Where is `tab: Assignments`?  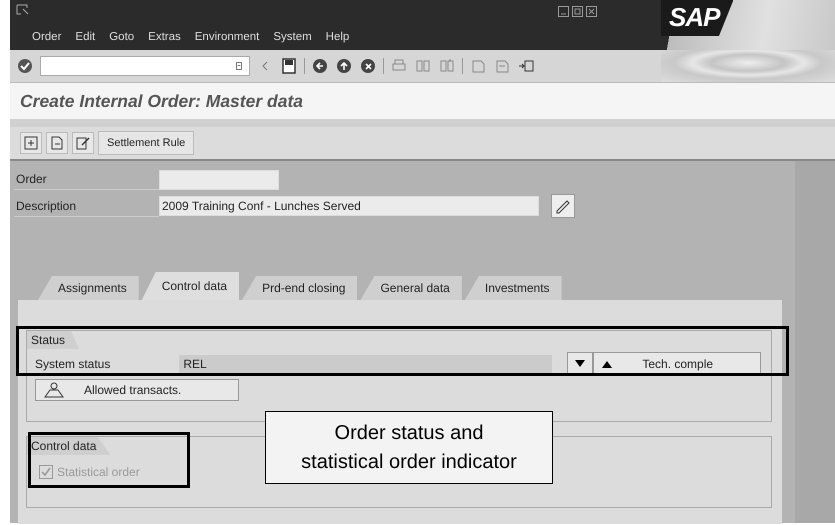
tab: Assignments is located at coordinates (88, 288).